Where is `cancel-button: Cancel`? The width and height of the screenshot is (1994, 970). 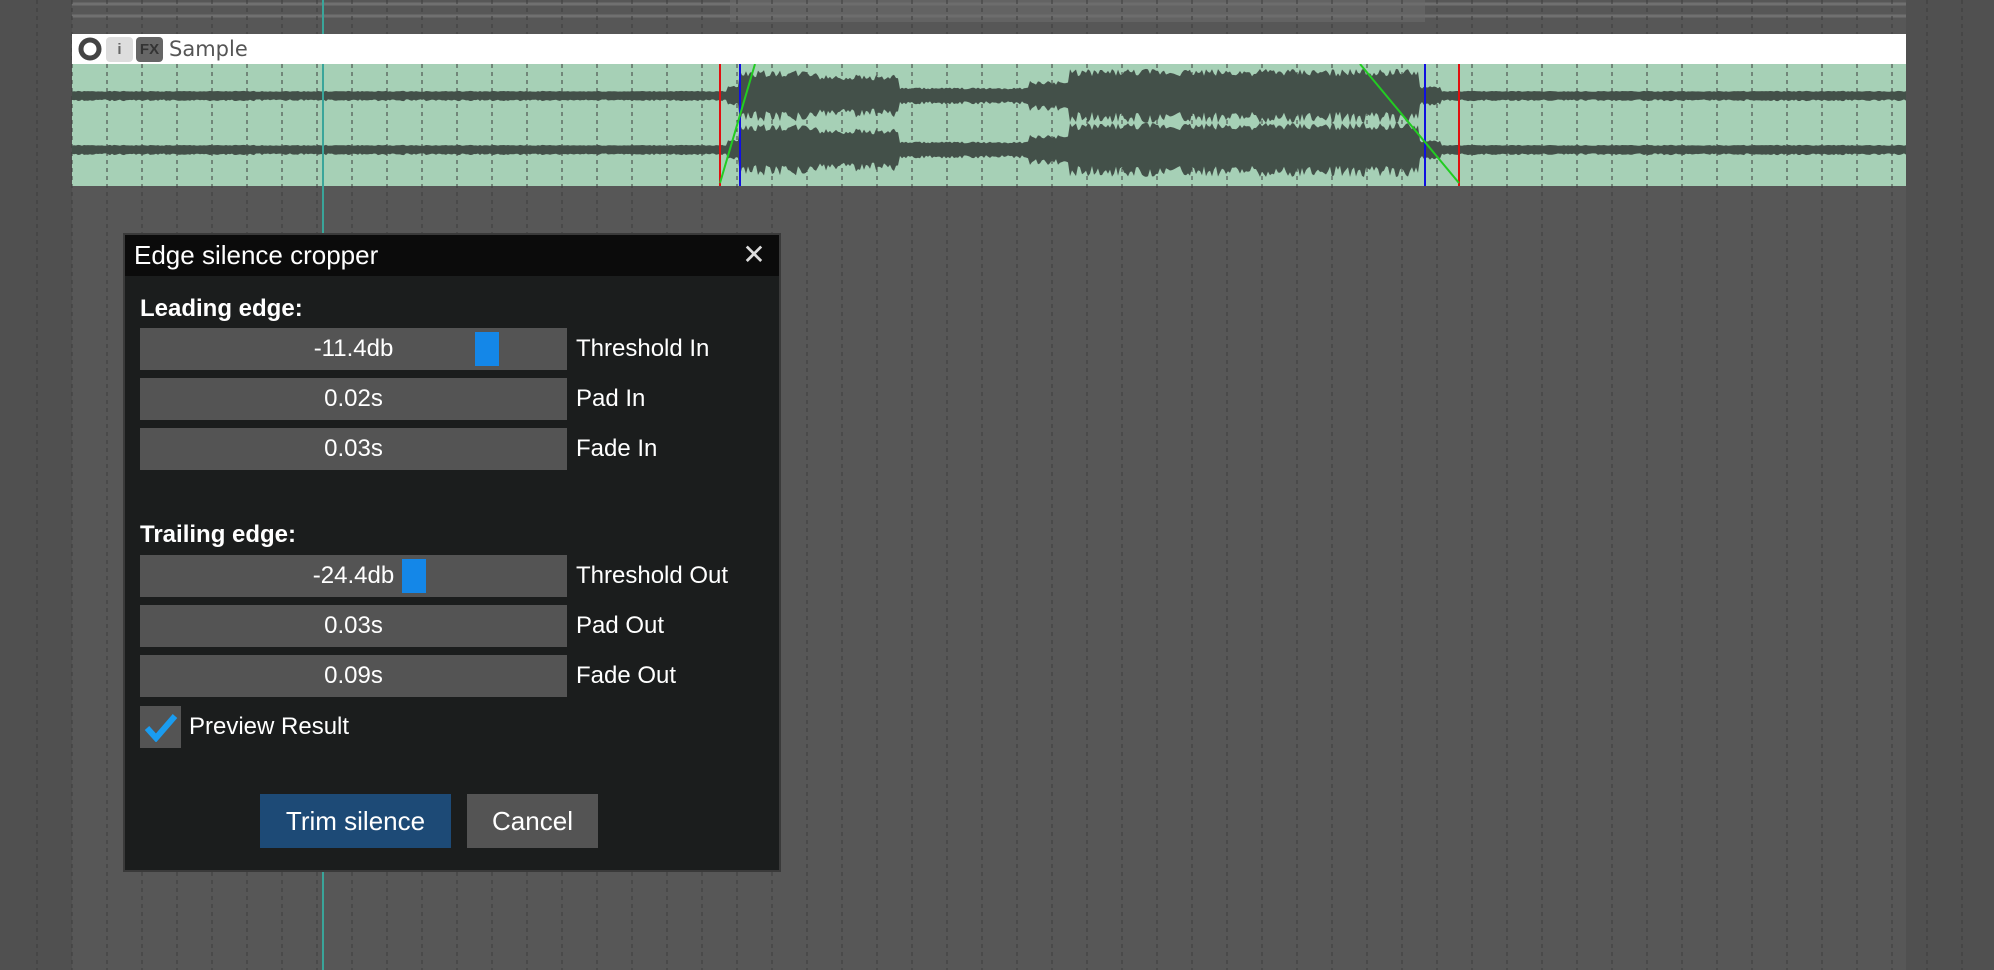 cancel-button: Cancel is located at coordinates (532, 821).